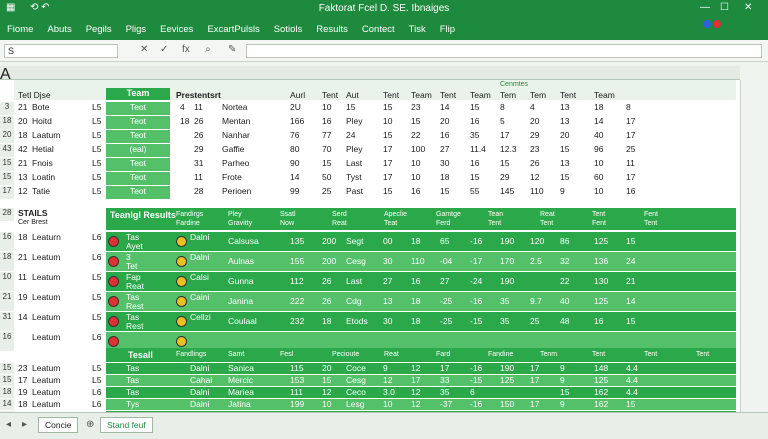  Describe the element at coordinates (707, 24) in the screenshot. I see `account-icon` at that location.